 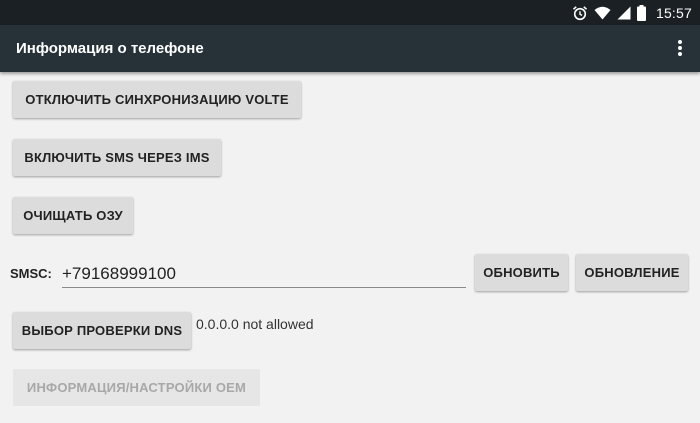 What do you see at coordinates (255, 324) in the screenshot?
I see `dns-status-text: 0.0.0.0 not allowed` at bounding box center [255, 324].